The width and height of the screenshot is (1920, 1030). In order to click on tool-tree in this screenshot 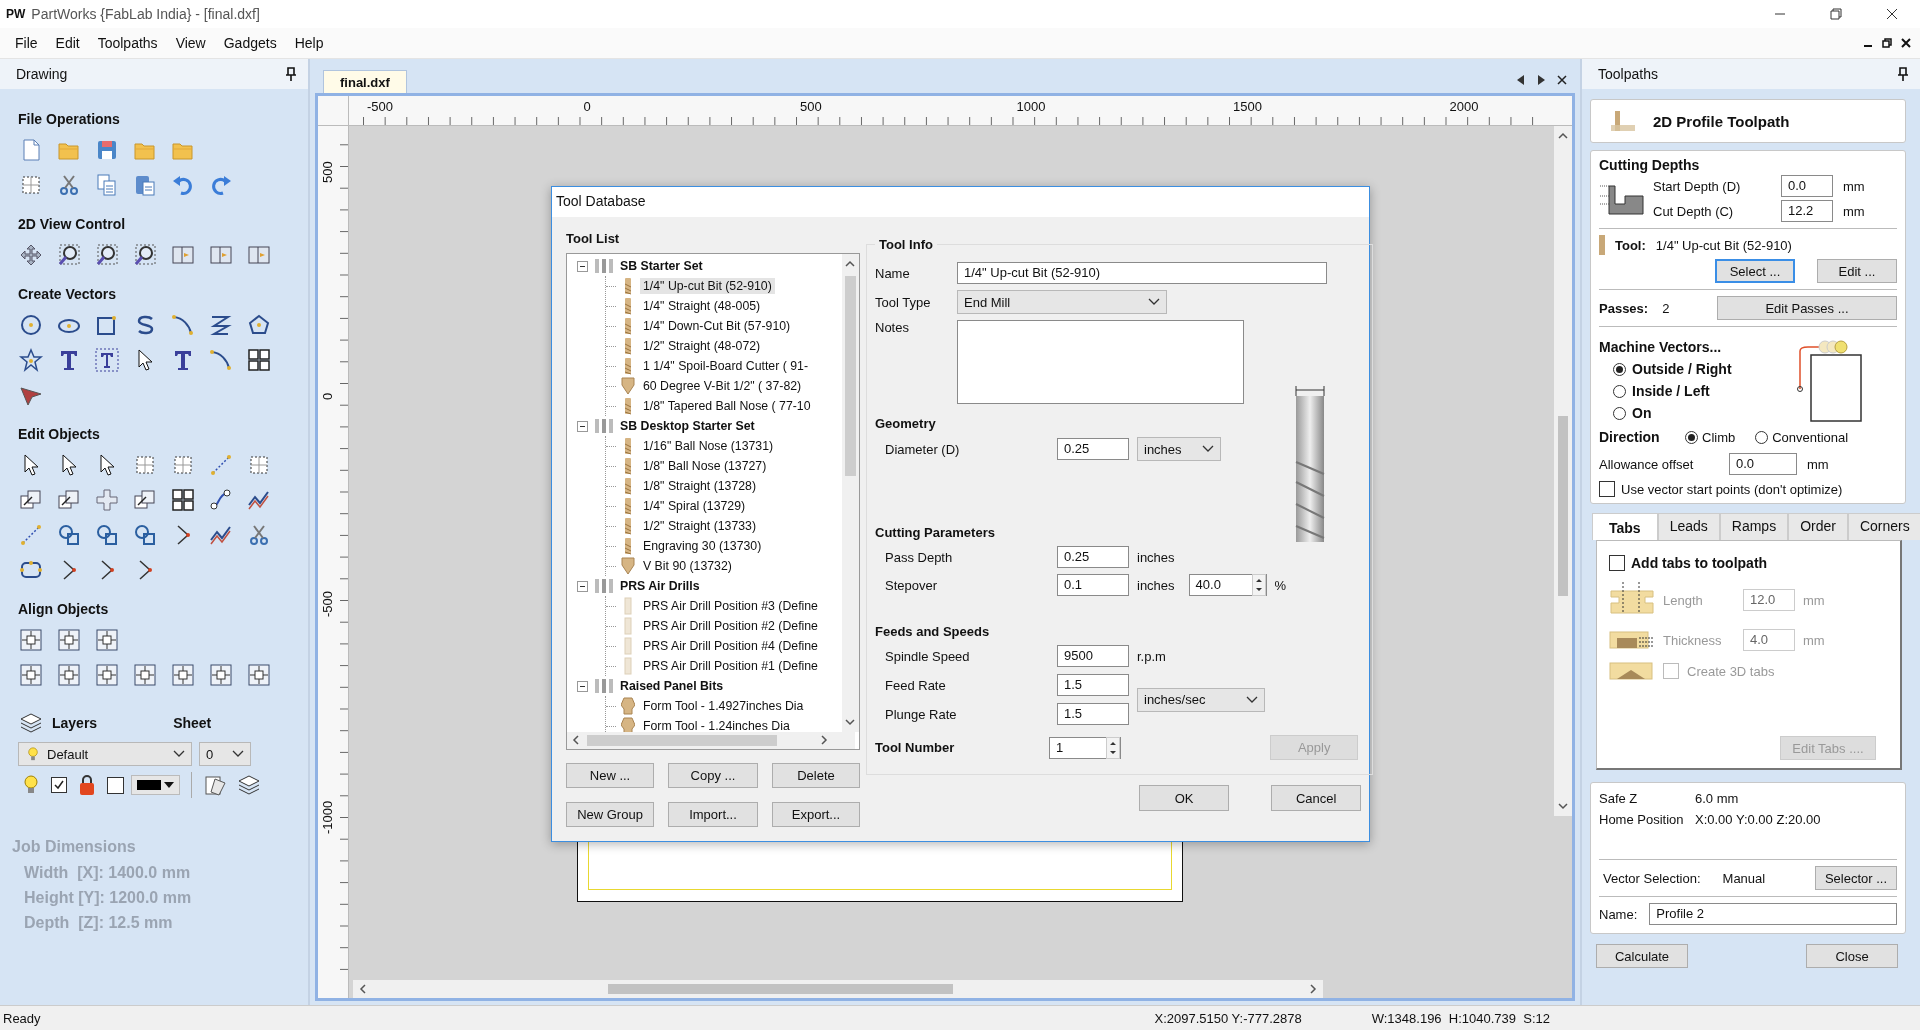, I will do `click(713, 501)`.